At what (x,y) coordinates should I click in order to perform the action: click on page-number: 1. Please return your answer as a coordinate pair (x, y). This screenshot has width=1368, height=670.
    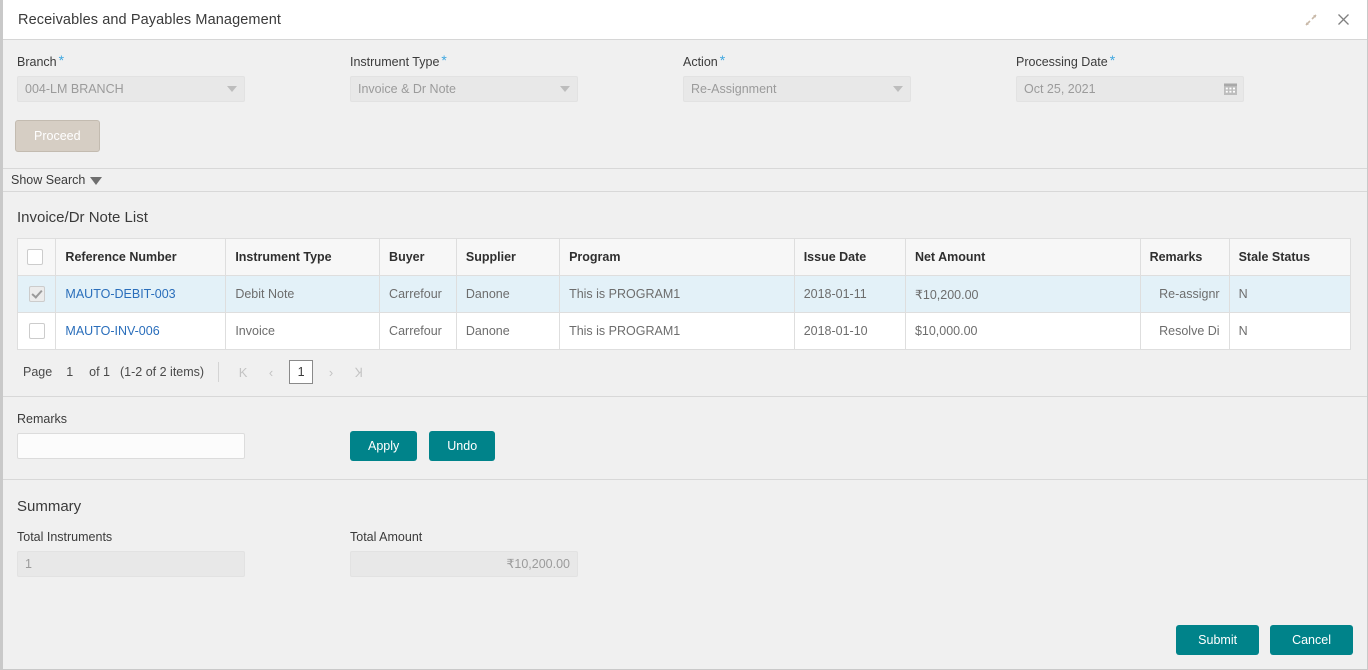
    Looking at the image, I should click on (70, 372).